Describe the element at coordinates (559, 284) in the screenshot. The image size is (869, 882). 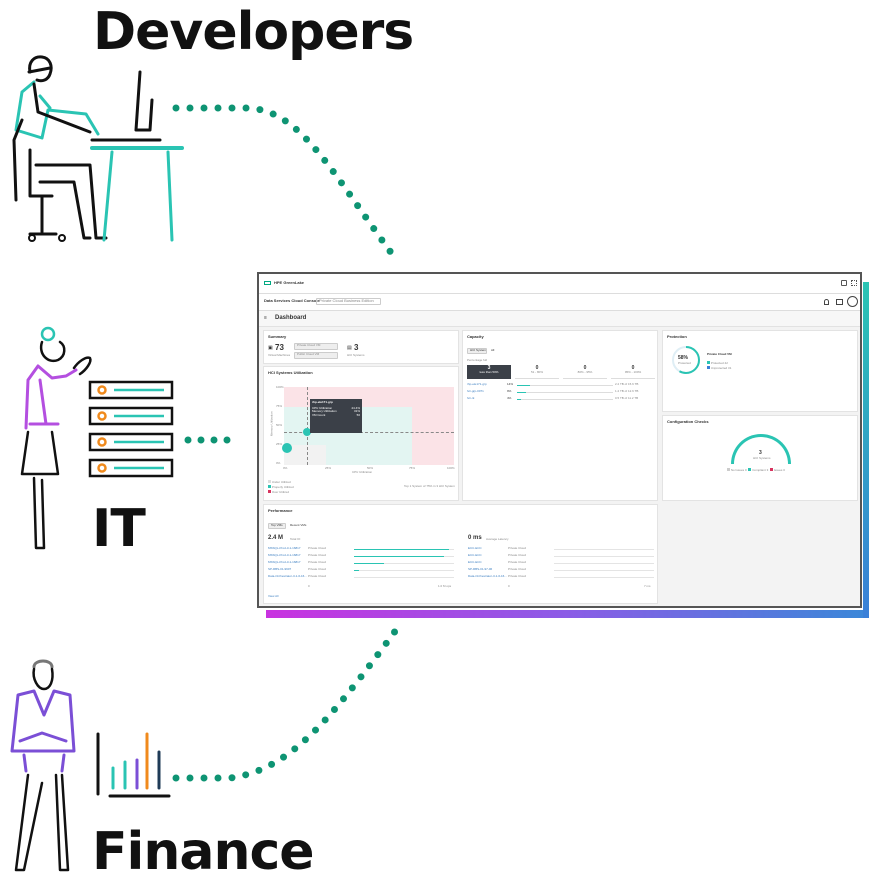
I see `top-bar: HPE GreenLake` at that location.